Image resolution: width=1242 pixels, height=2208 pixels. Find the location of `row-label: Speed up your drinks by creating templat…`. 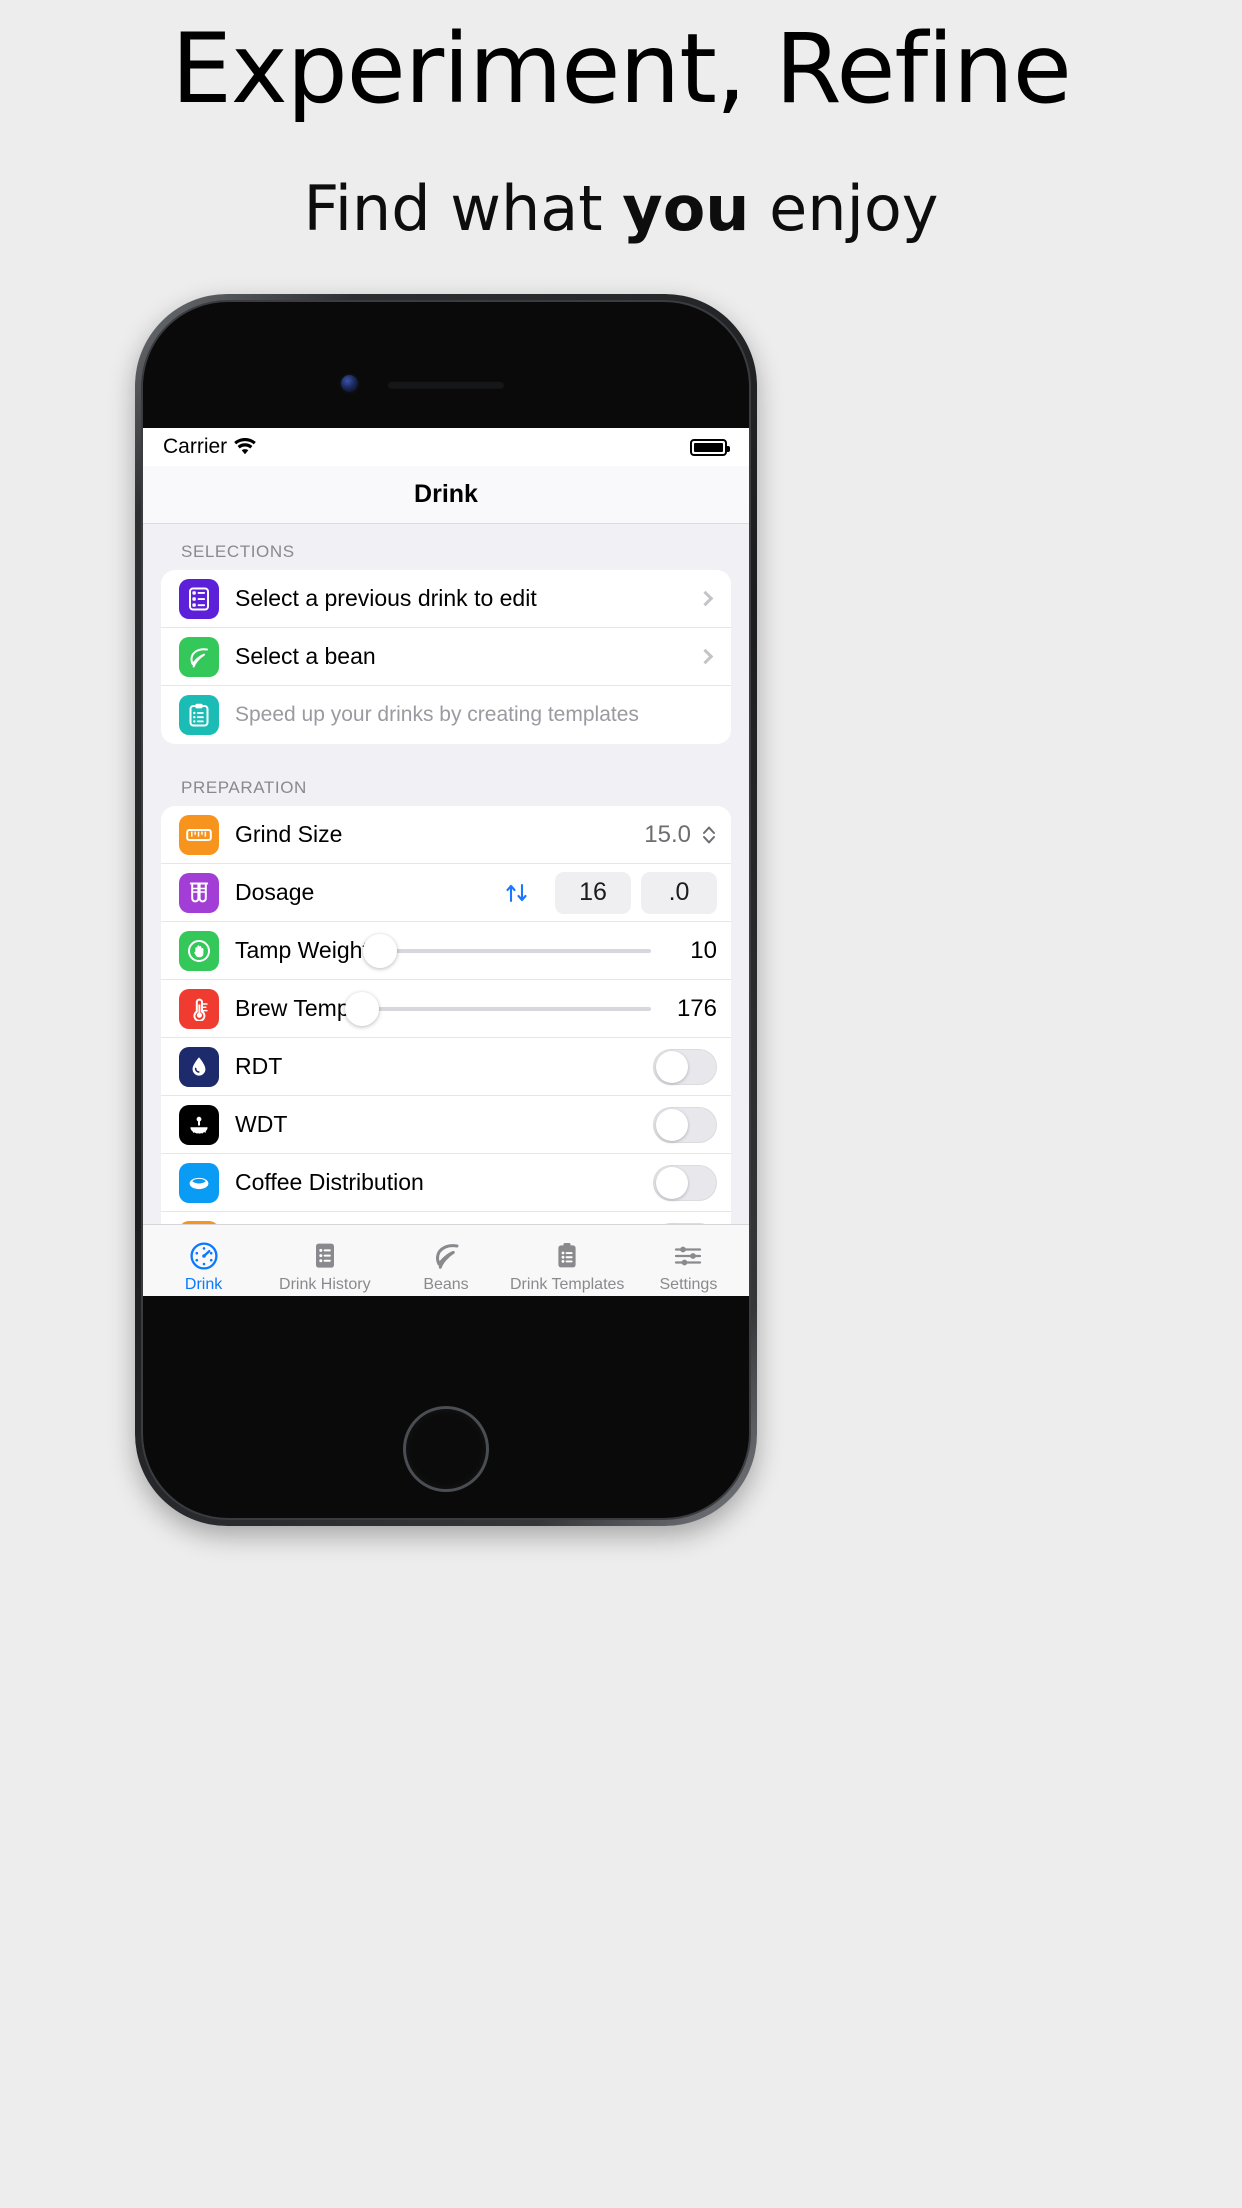

row-label: Speed up your drinks by creating templat… is located at coordinates (437, 714).